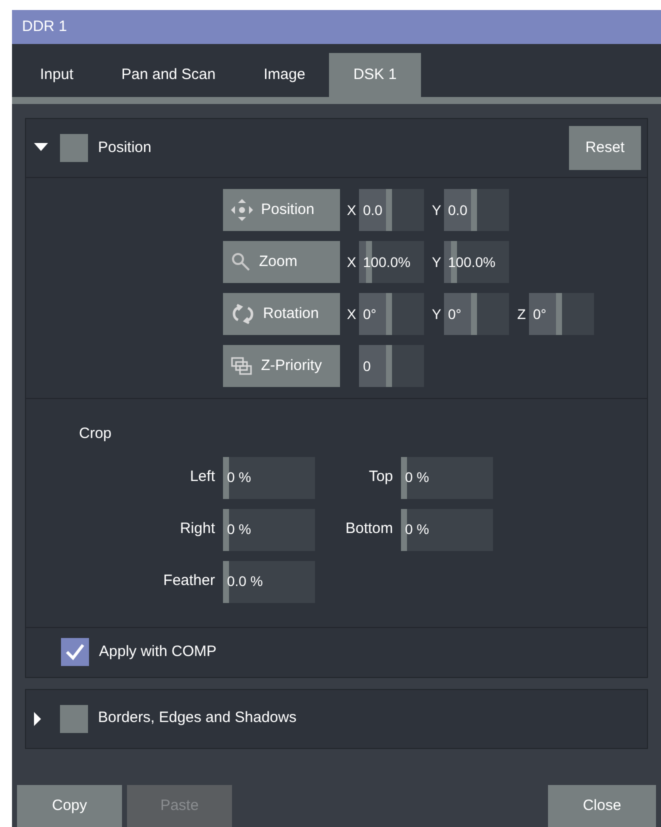 This screenshot has height=827, width=661. Describe the element at coordinates (602, 806) in the screenshot. I see `footer-button: Close` at that location.